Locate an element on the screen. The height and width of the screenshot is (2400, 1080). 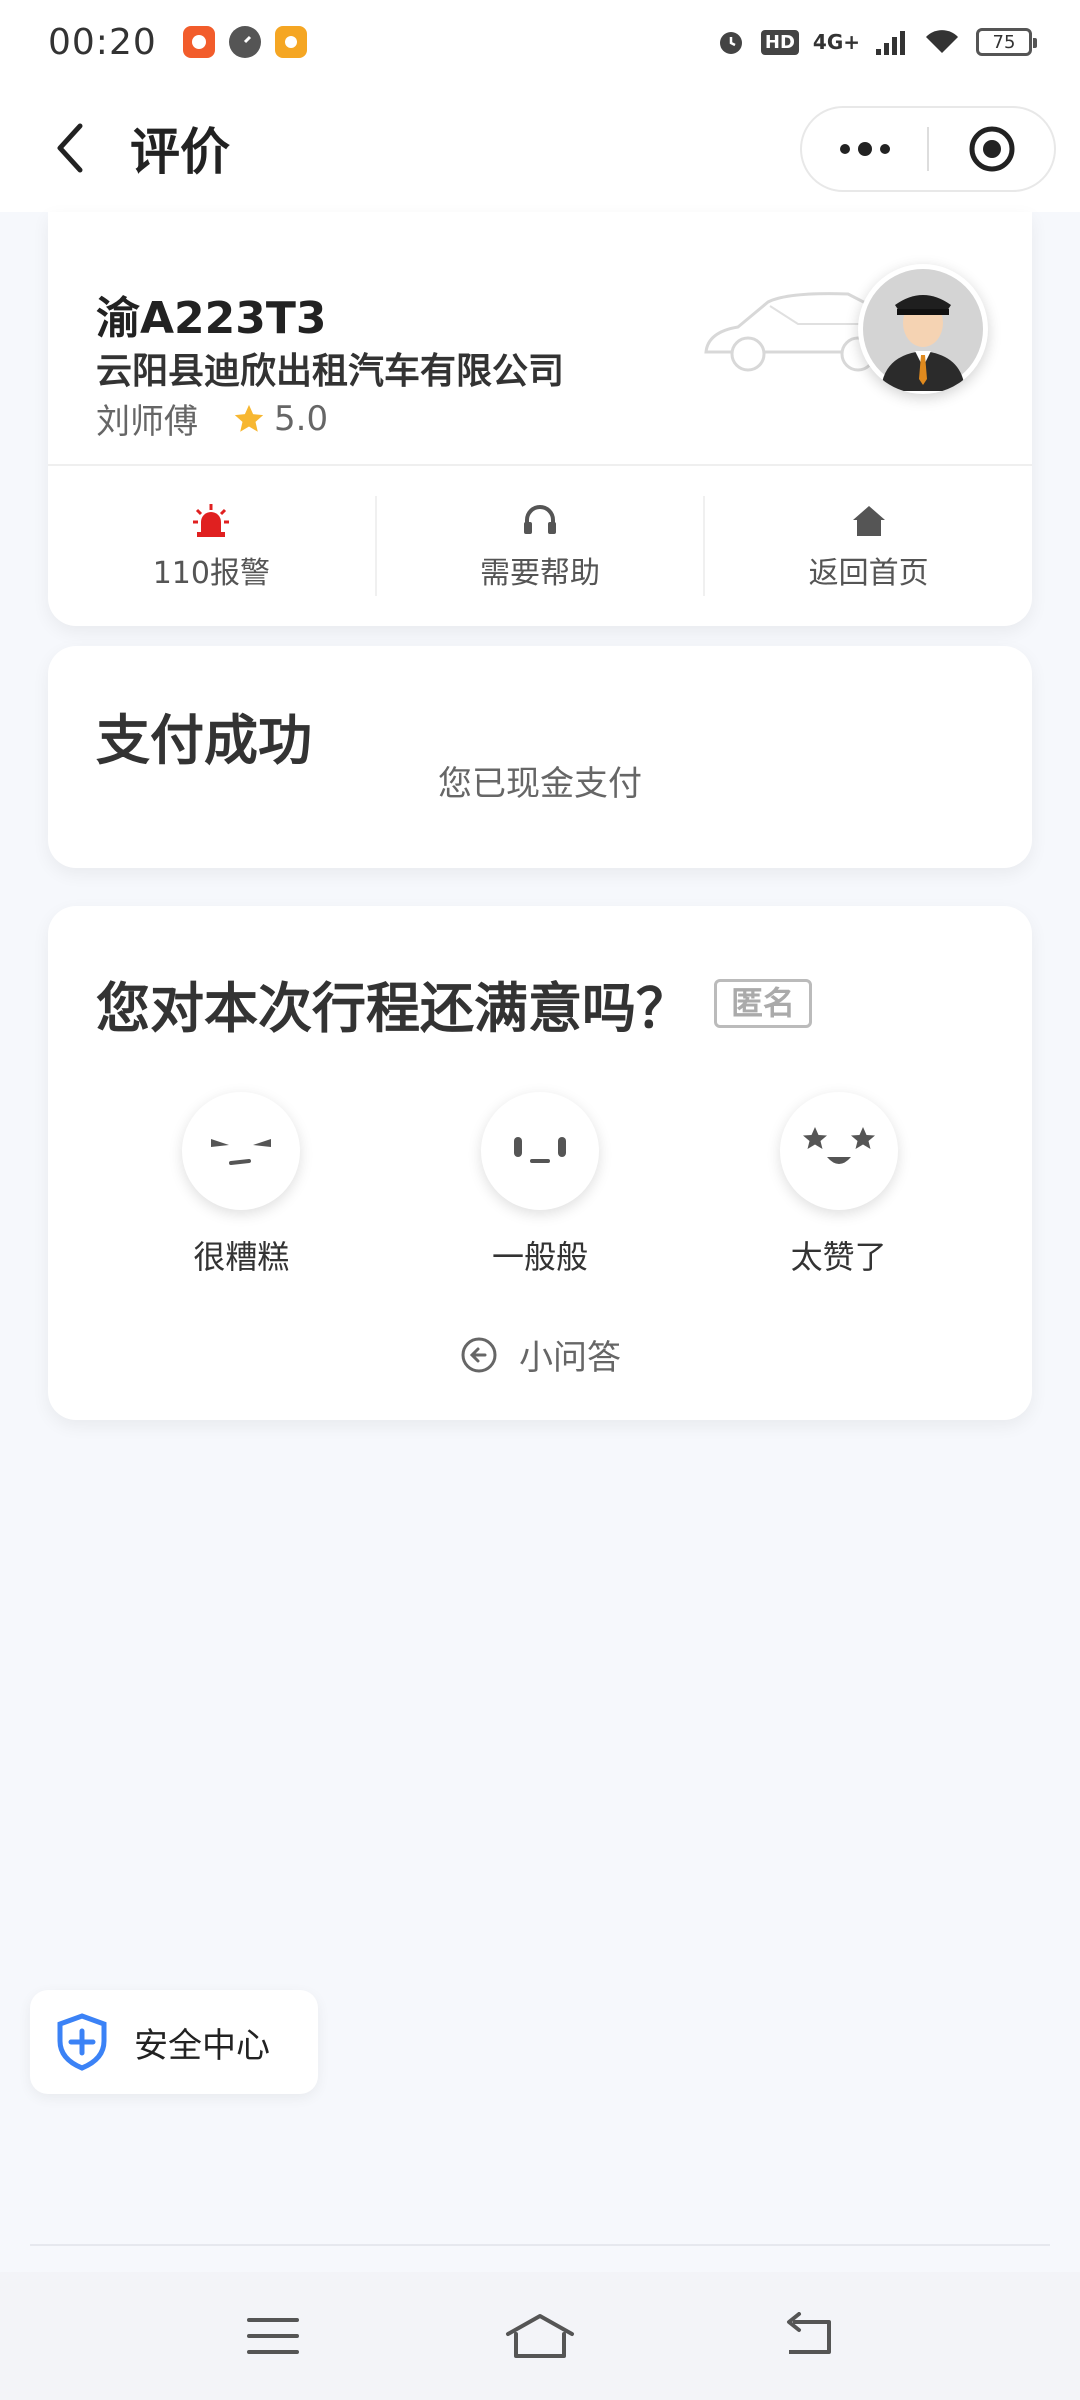
qa-link: 小问答 is located at coordinates (540, 1354).